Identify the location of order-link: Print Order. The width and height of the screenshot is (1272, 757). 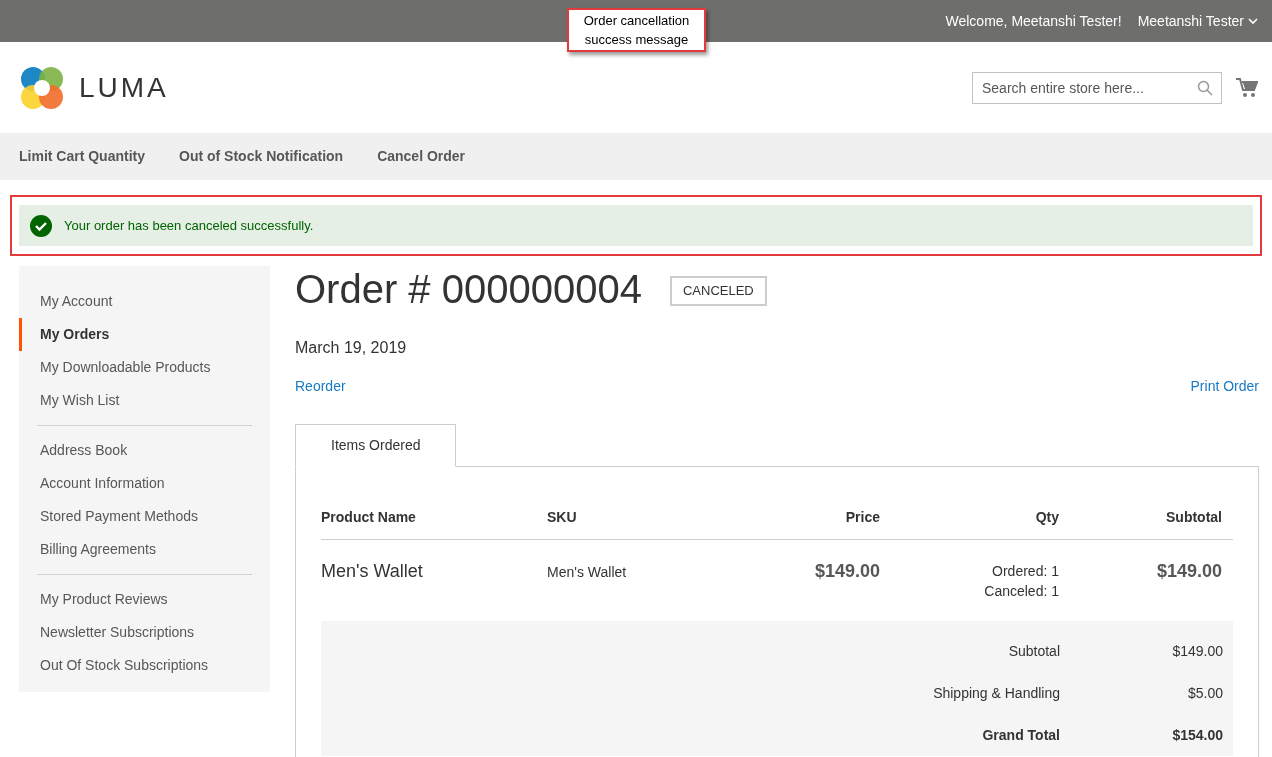
(1224, 386).